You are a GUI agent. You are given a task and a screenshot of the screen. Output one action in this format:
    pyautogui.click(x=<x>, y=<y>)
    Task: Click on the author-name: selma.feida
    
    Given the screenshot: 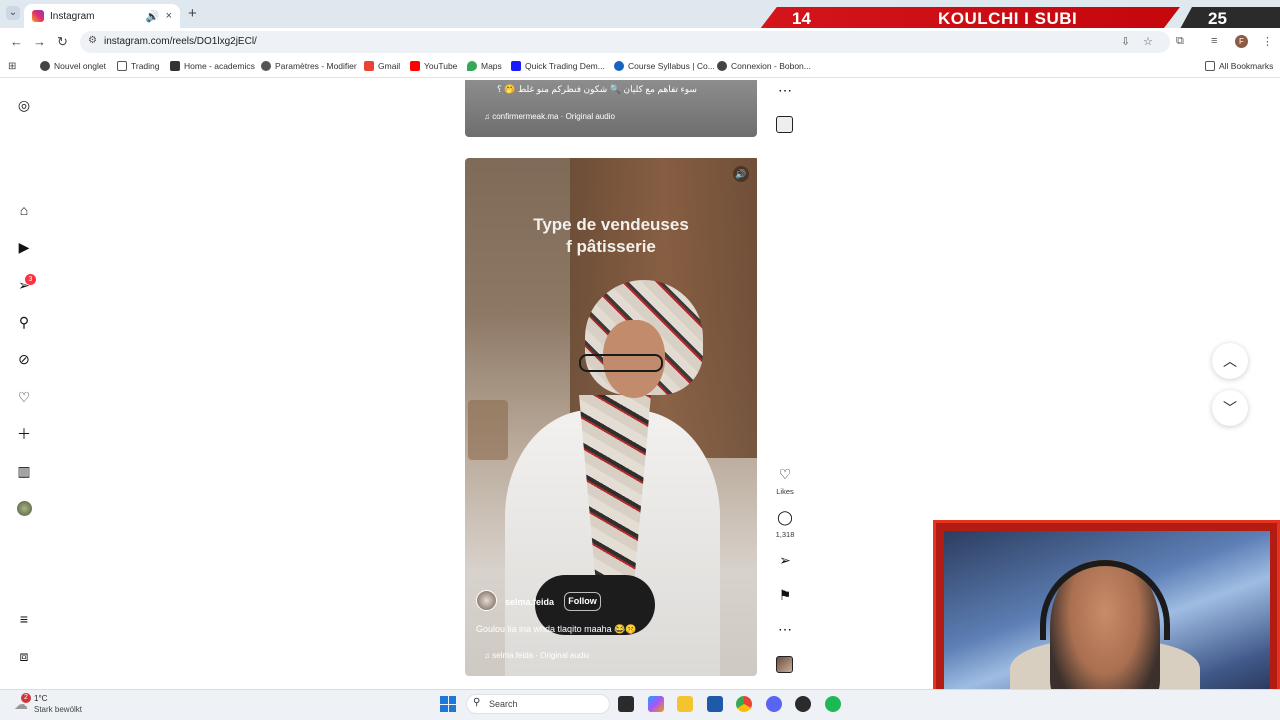 What is the action you would take?
    pyautogui.click(x=529, y=602)
    